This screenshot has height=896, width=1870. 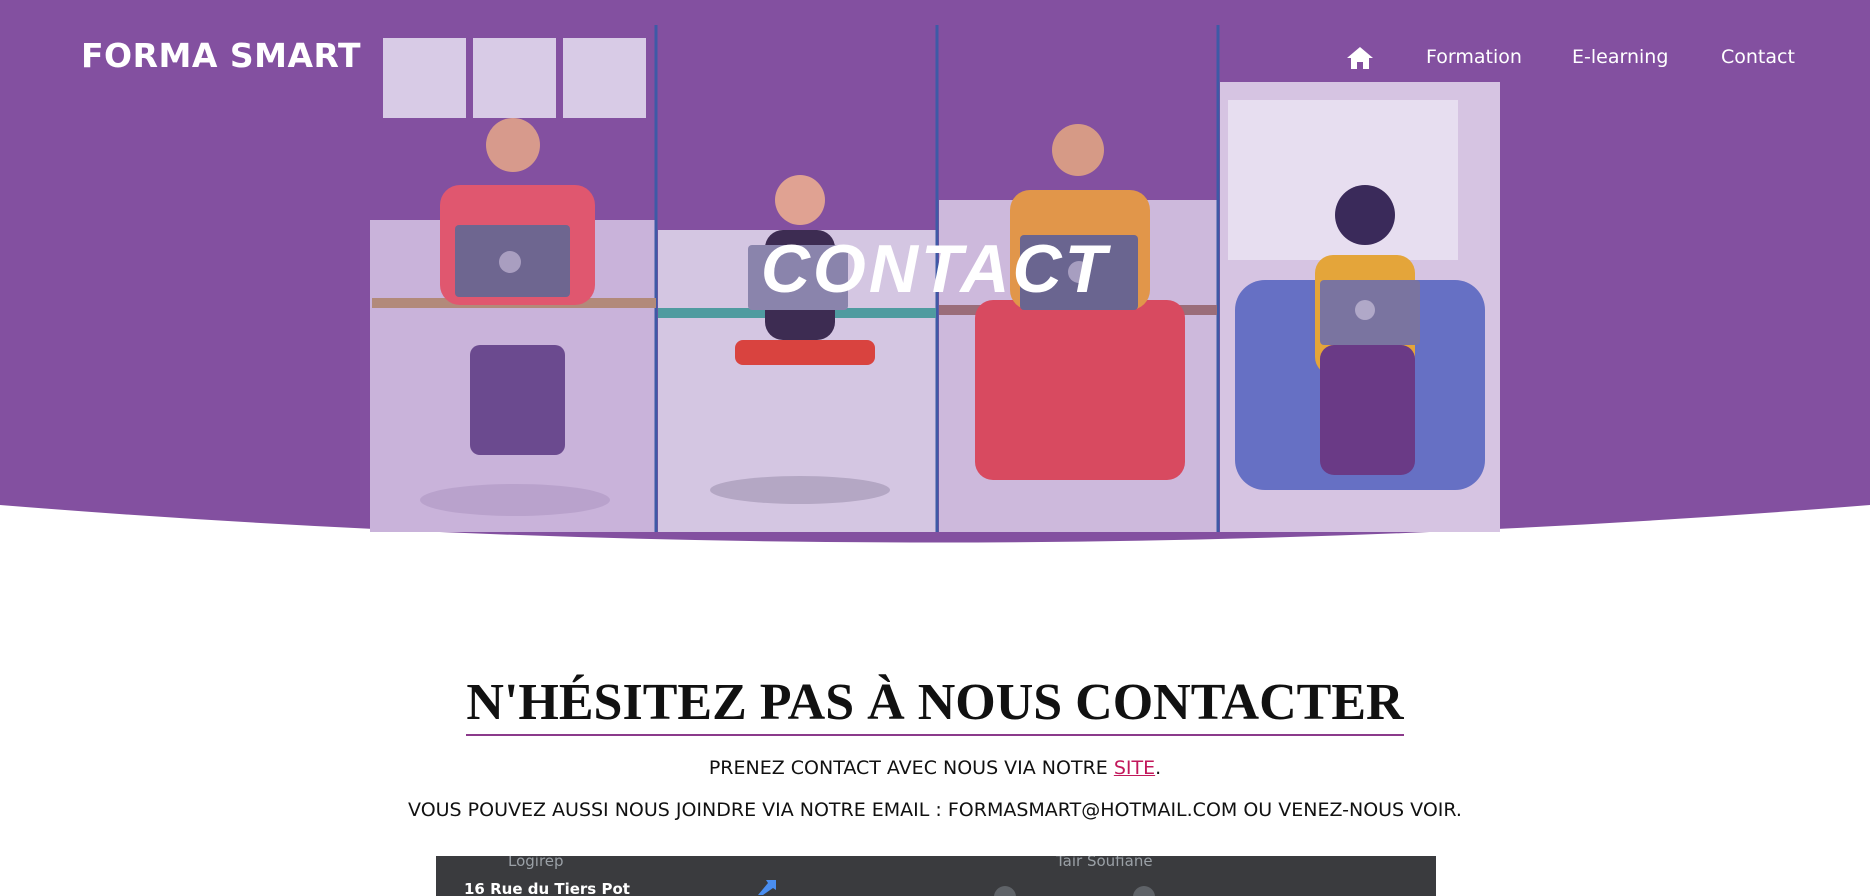 I want to click on contact-intro: PRENEZ CONTACT AVEC NOUS VIA NOTRE SITE., so click(x=935, y=768).